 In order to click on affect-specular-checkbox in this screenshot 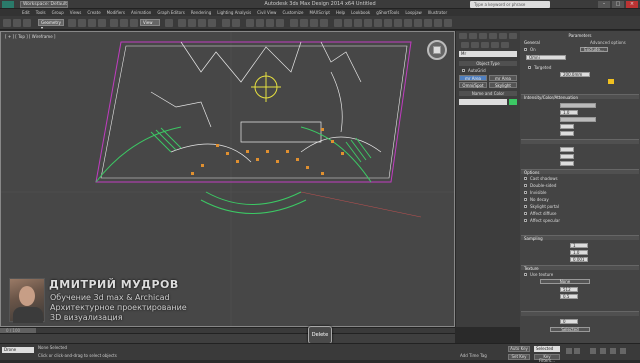, I will do `click(525, 220)`.